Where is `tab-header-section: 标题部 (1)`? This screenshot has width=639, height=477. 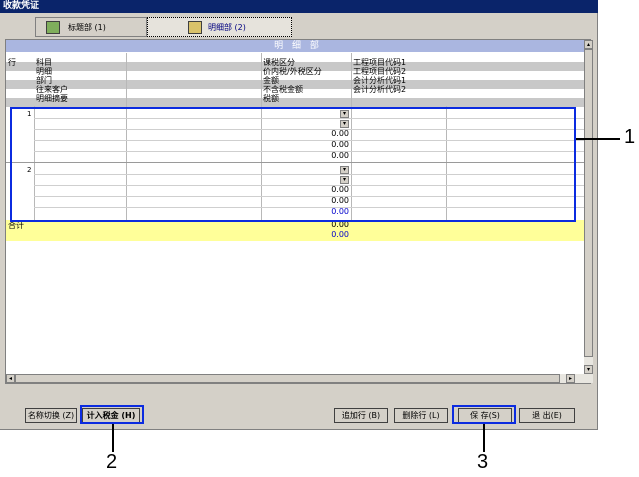
tab-header-section: 标题部 (1) is located at coordinates (91, 27).